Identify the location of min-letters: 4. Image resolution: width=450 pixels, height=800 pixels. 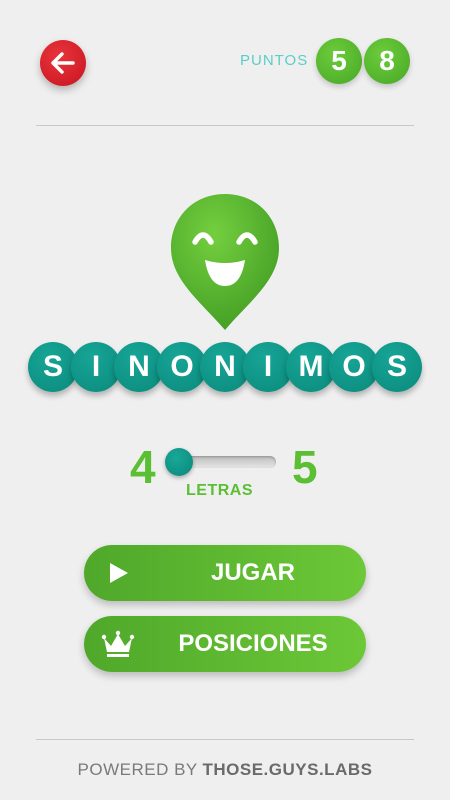
(143, 467).